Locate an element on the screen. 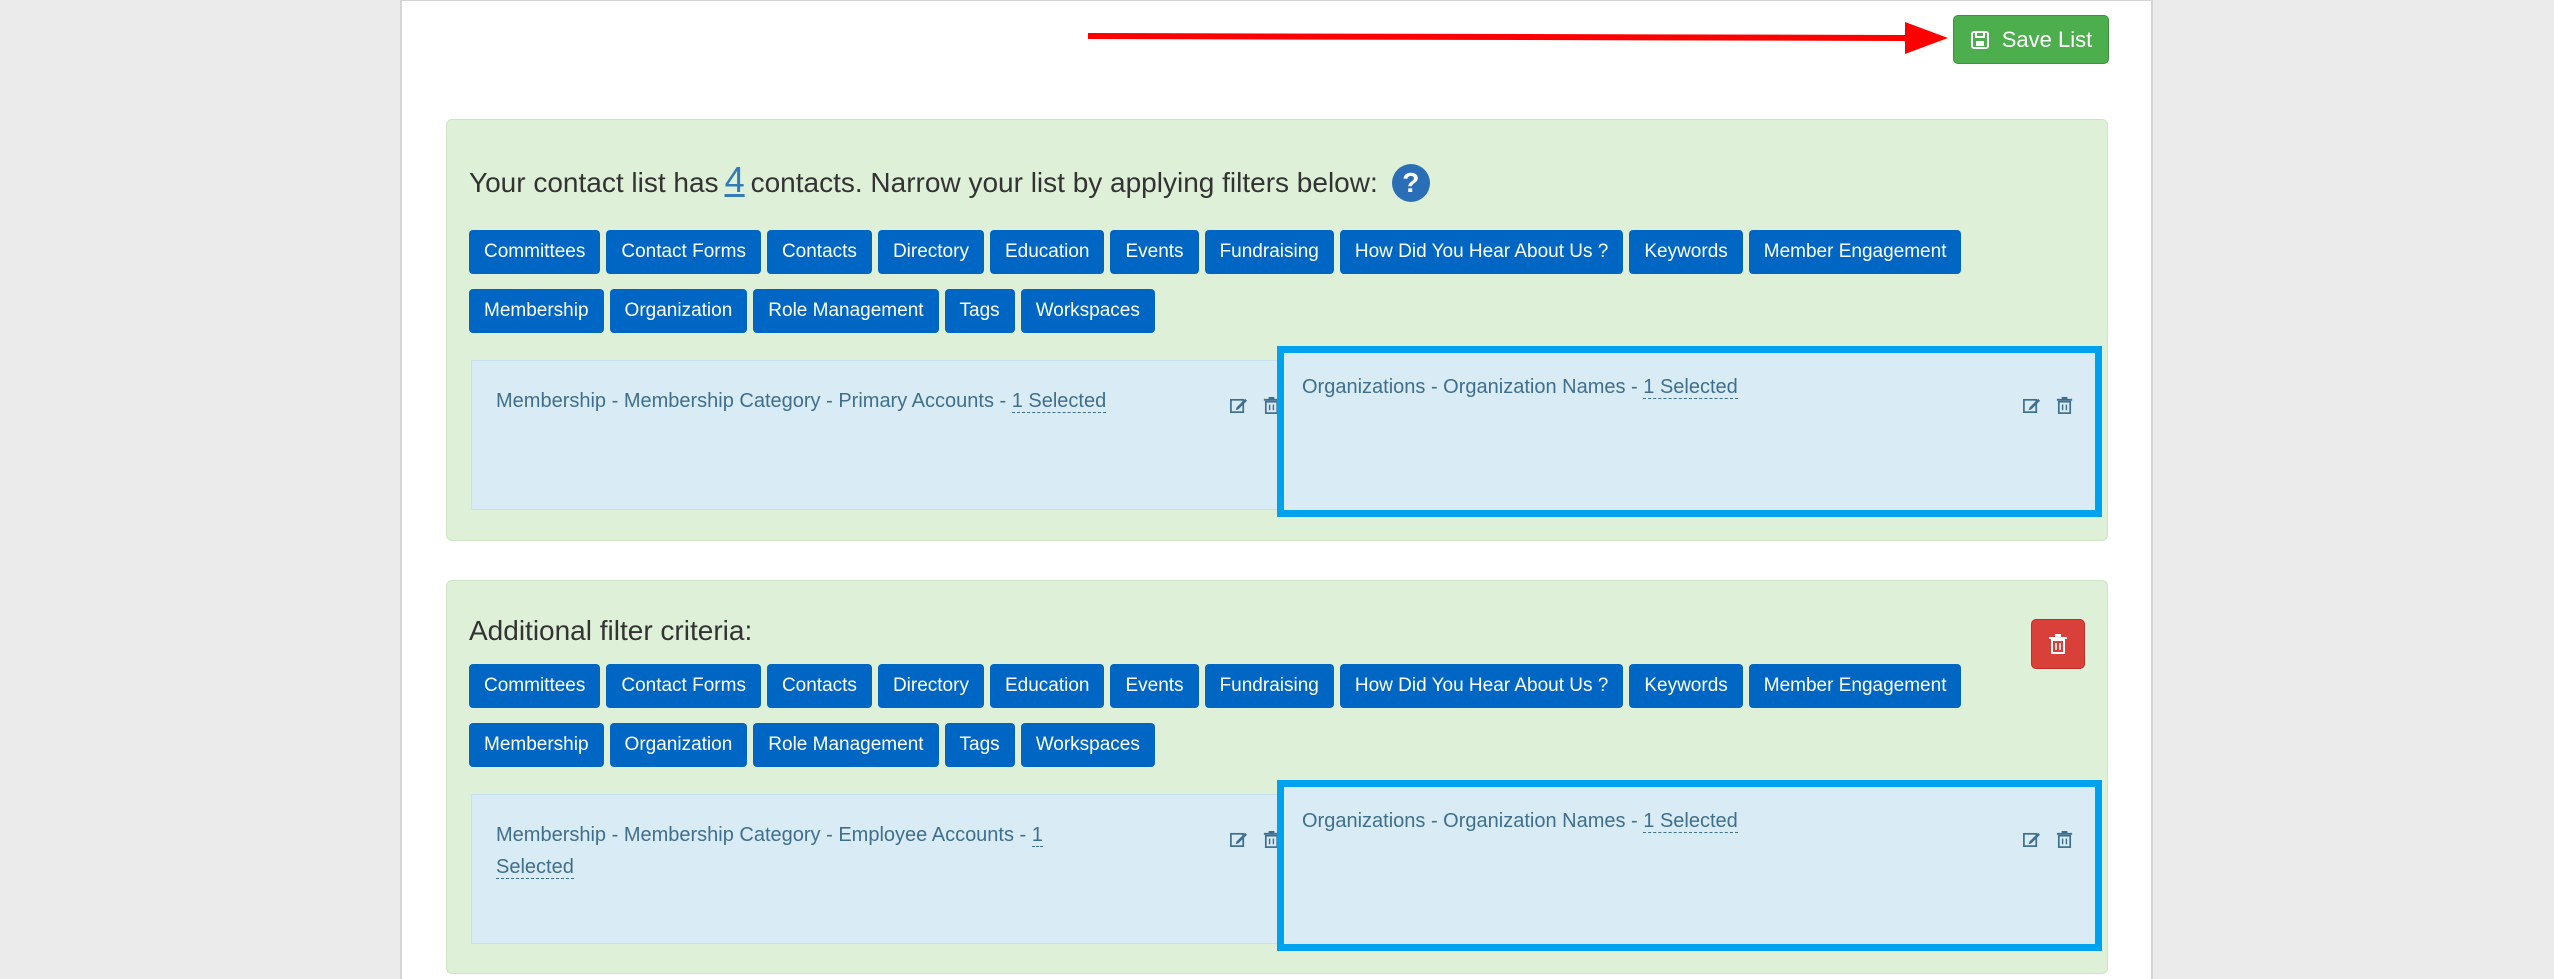 Image resolution: width=2554 pixels, height=979 pixels. delete-filter-section-button is located at coordinates (2058, 644).